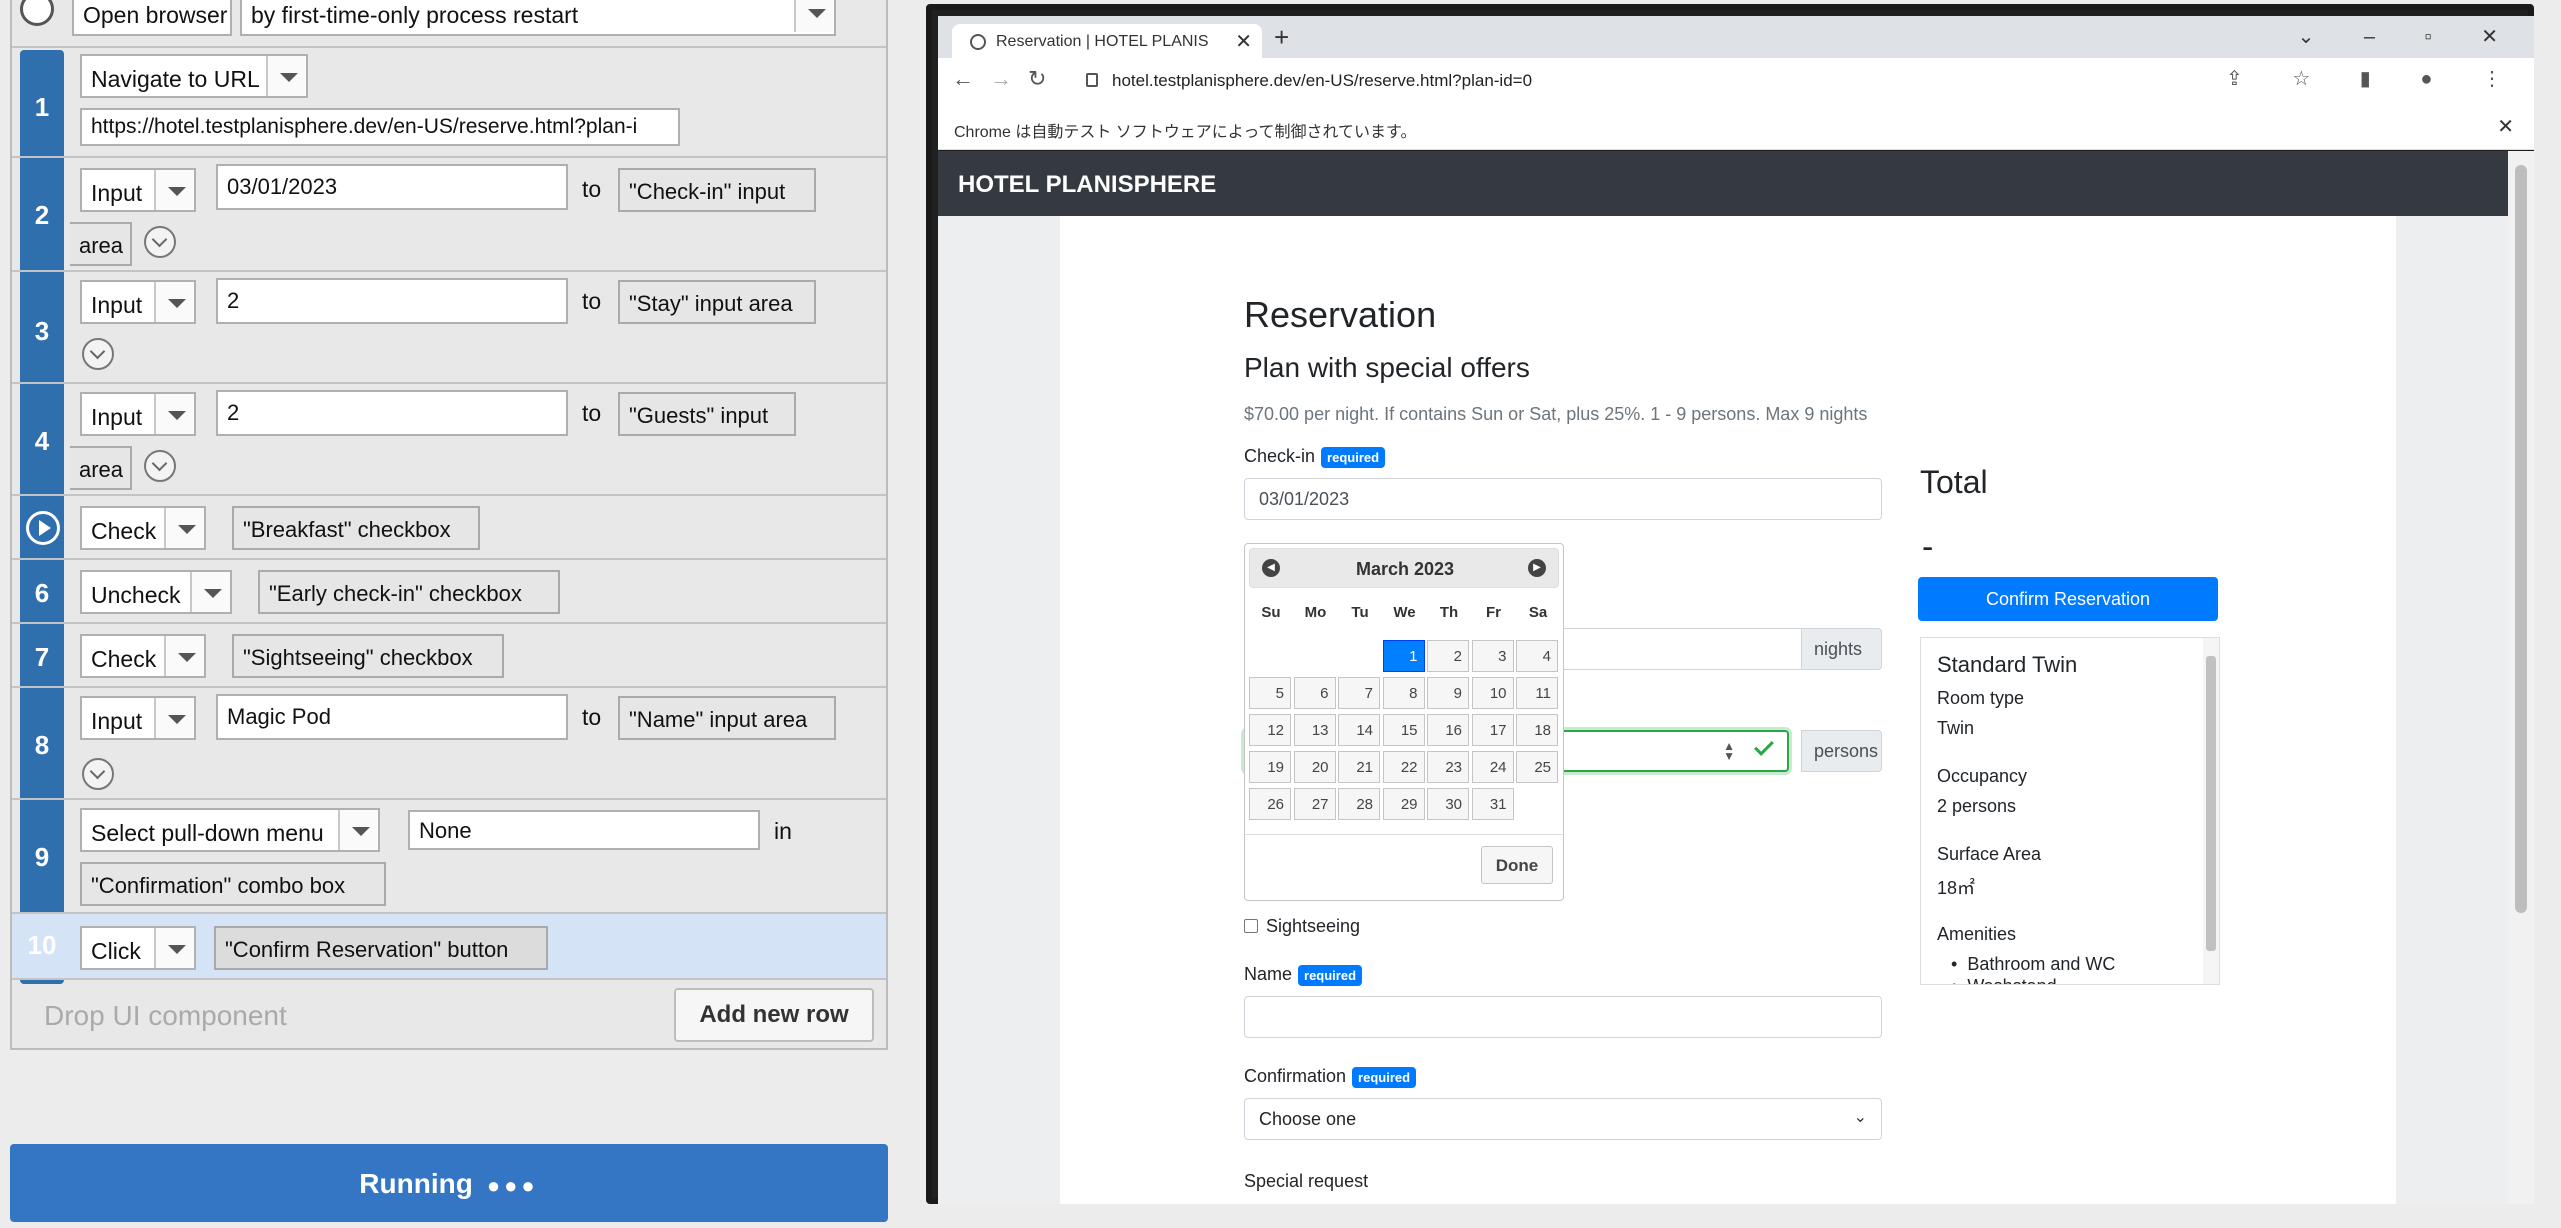  What do you see at coordinates (1563, 1119) in the screenshot?
I see `confirmation-select: Choose one ⌄` at bounding box center [1563, 1119].